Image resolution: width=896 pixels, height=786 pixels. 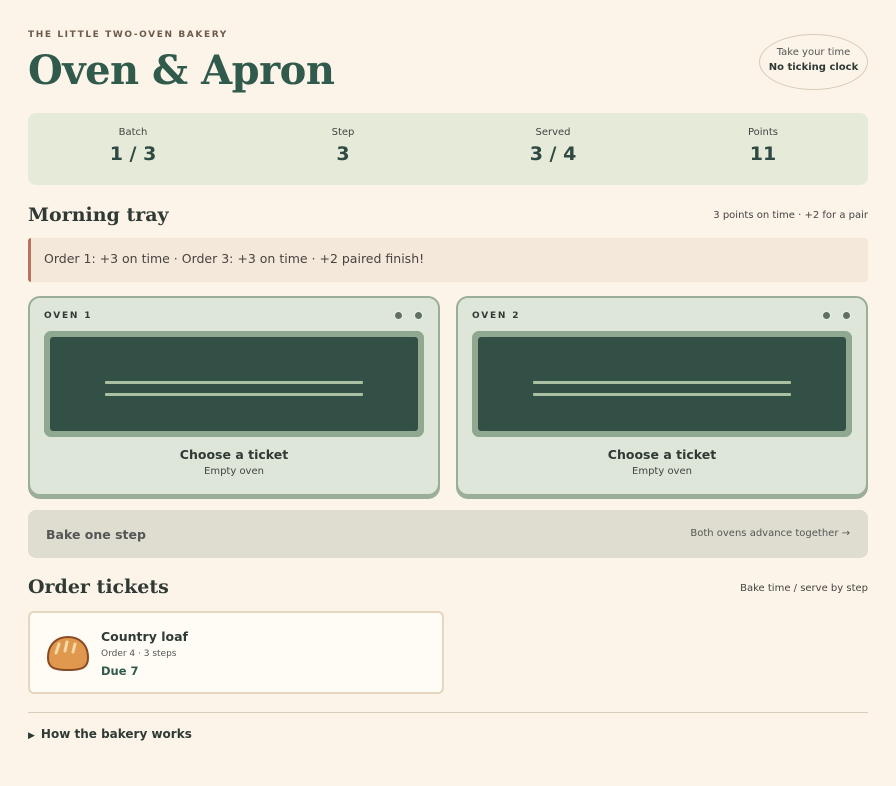 I want to click on tickets-note: Bake time / serve by step, so click(x=804, y=588).